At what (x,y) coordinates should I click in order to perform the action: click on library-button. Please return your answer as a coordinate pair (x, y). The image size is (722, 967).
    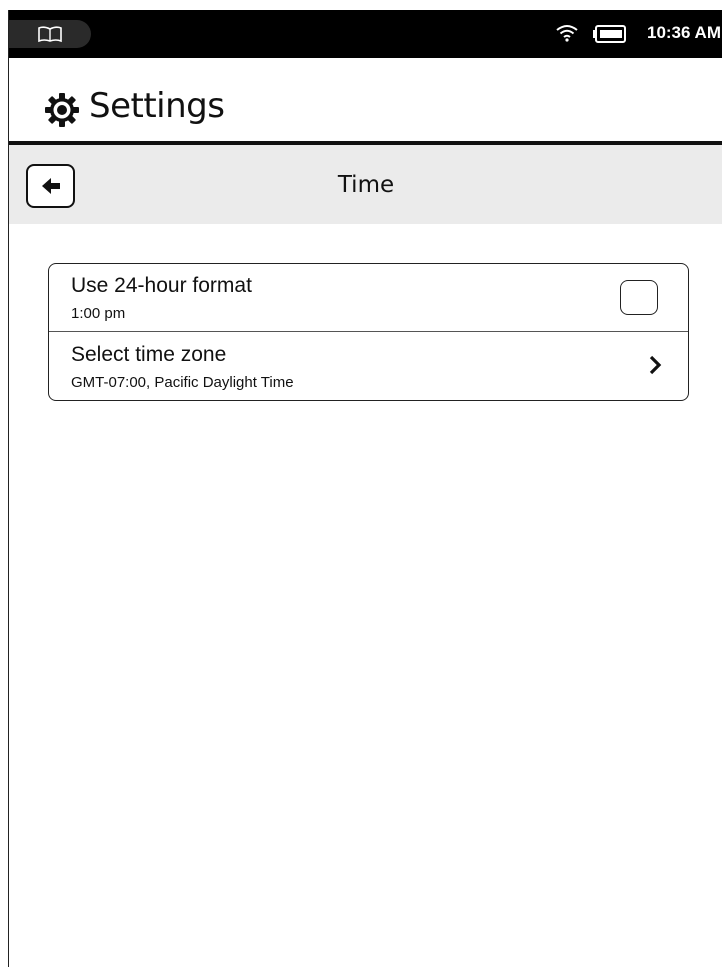
    Looking at the image, I should click on (50, 34).